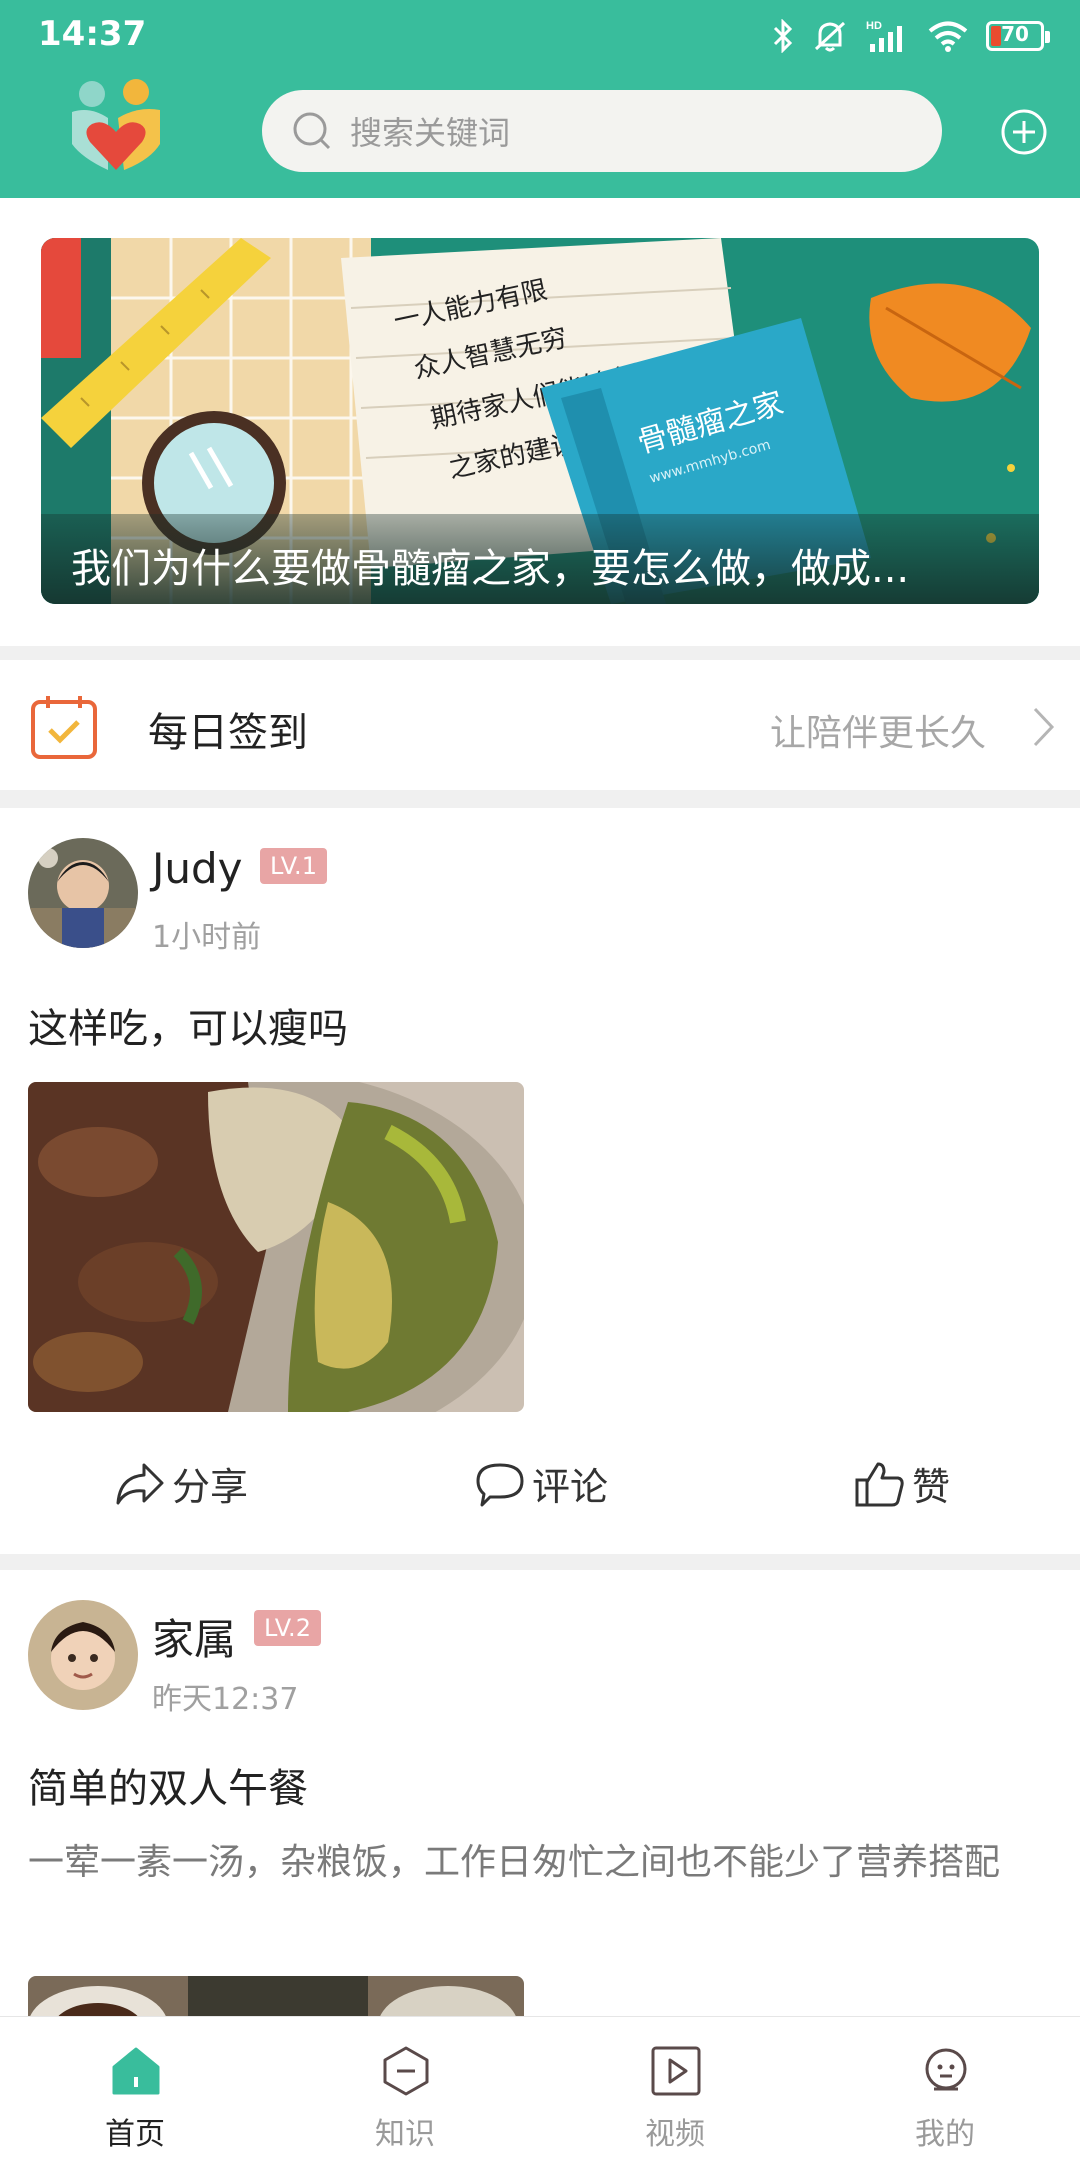 This screenshot has height=2160, width=1080. What do you see at coordinates (405, 2134) in the screenshot?
I see `nav-knowledge-label: 知识` at bounding box center [405, 2134].